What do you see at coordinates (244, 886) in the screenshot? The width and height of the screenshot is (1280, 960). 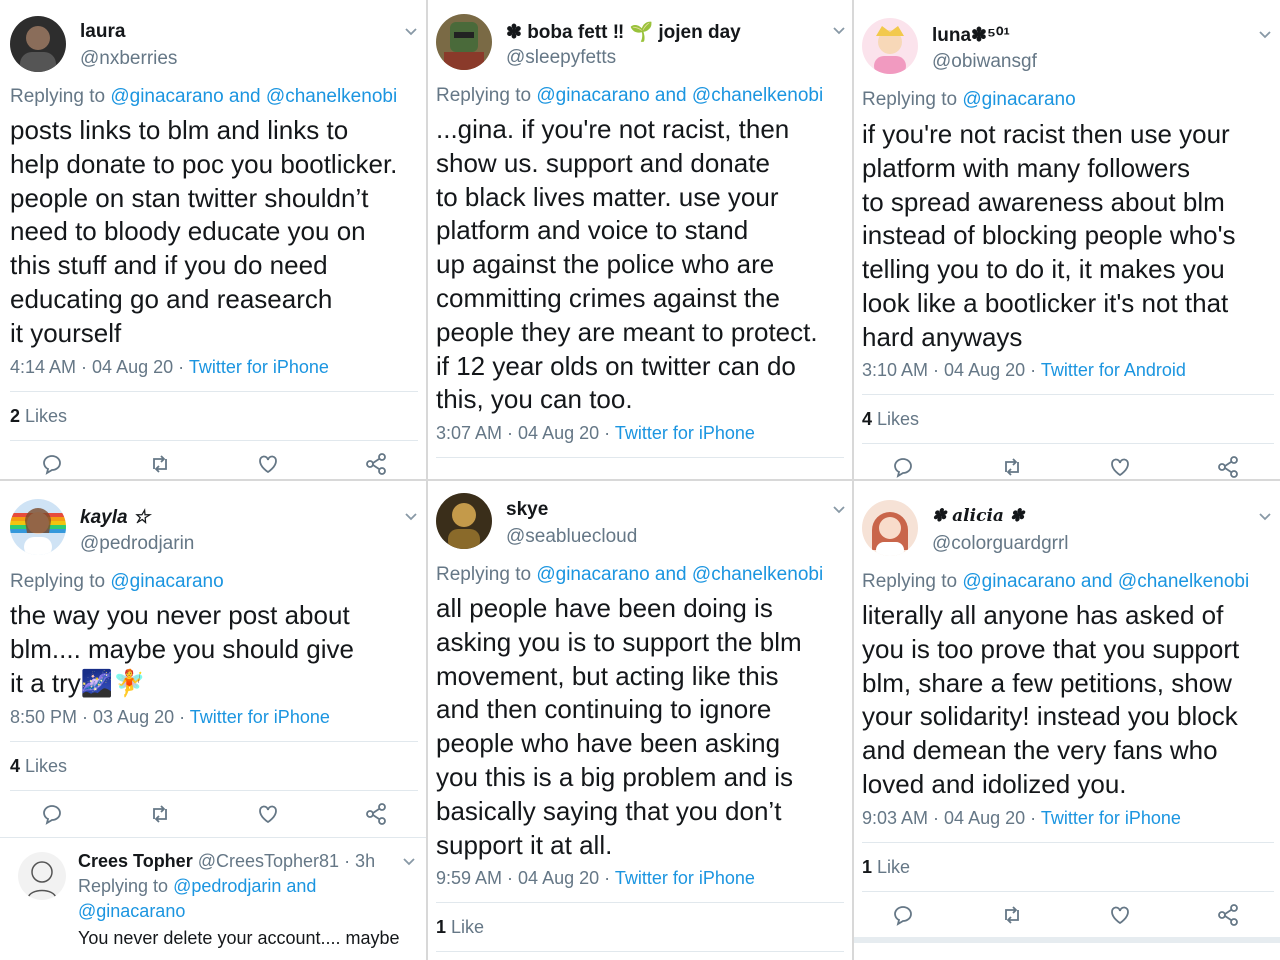 I see `reply-mentions: @pedrodjarin and` at bounding box center [244, 886].